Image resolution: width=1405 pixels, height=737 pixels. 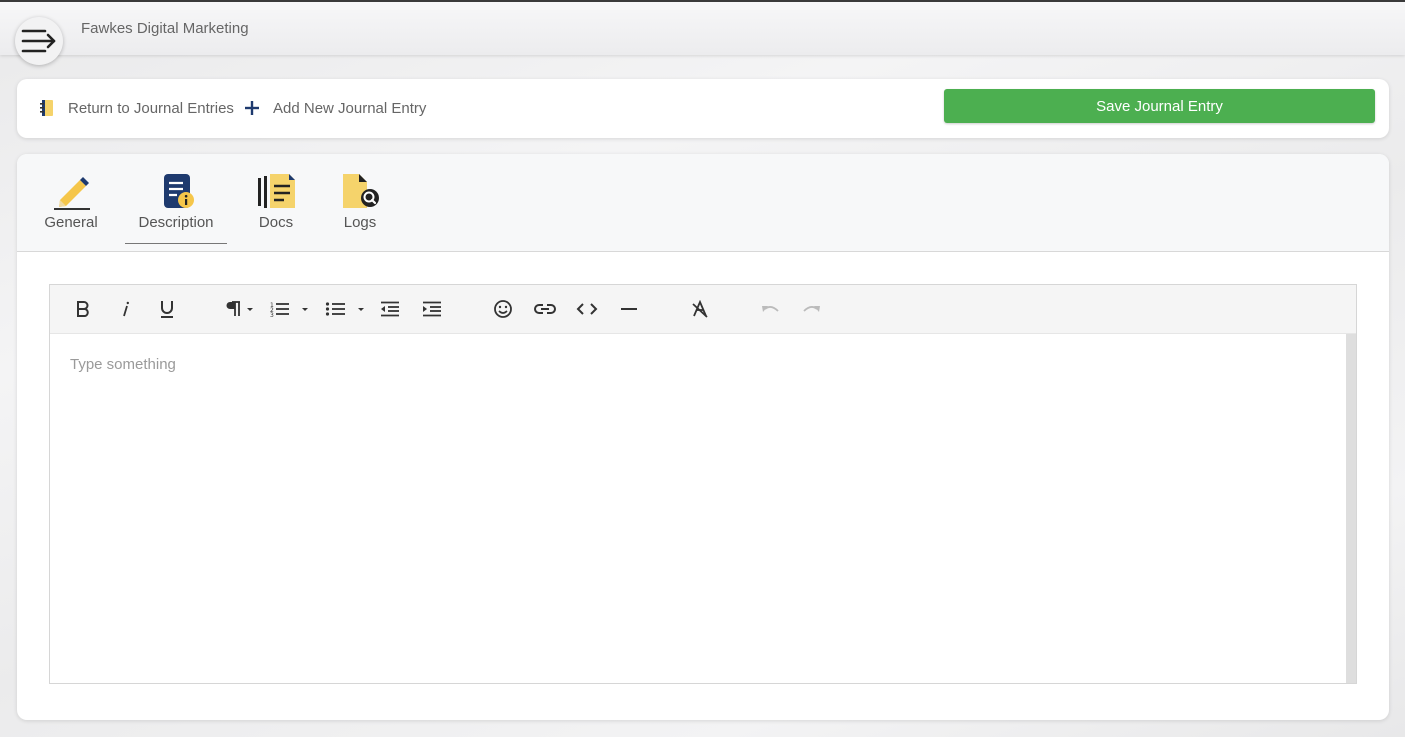 I want to click on company-name: Fawkes Digital Marketing, so click(x=165, y=28).